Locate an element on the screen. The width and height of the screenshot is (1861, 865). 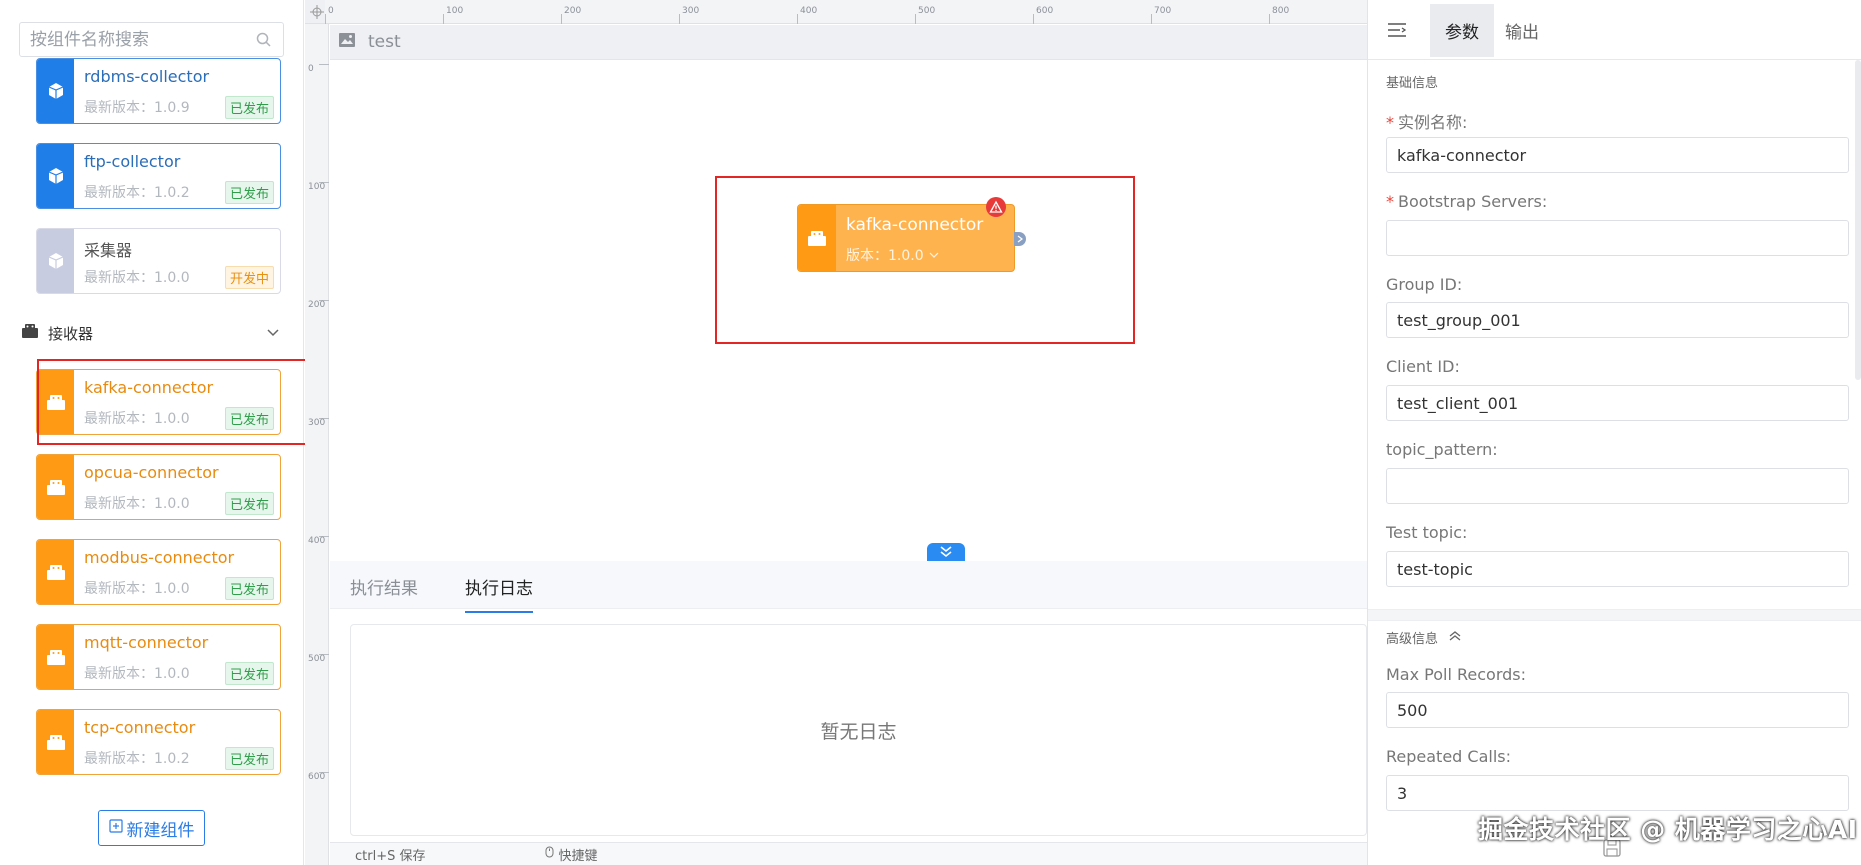
collapse-panel-button is located at coordinates (946, 552).